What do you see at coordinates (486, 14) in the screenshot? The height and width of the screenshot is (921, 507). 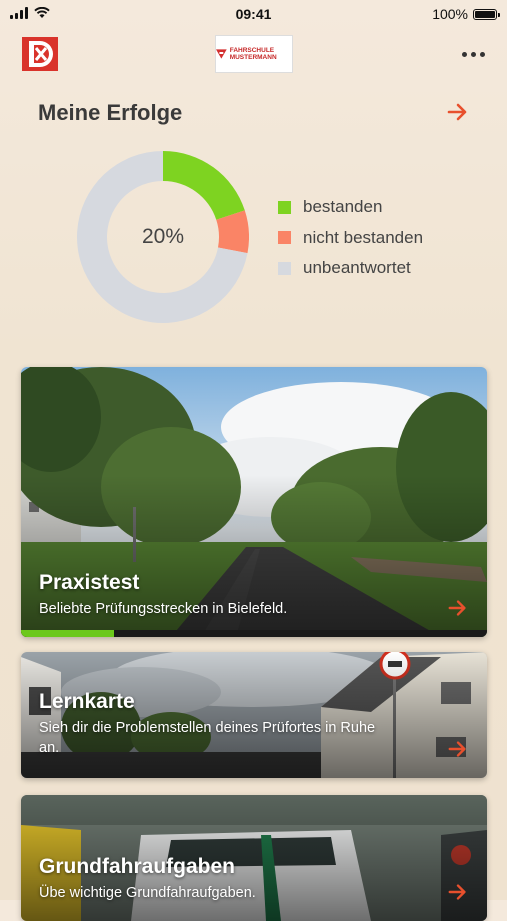 I see `battery-icon` at bounding box center [486, 14].